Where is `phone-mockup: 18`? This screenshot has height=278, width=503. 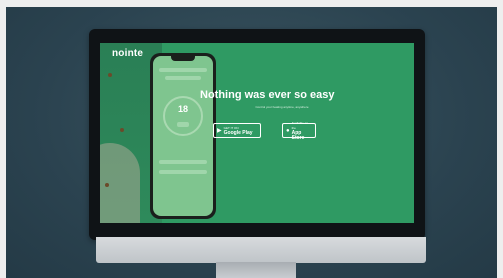 phone-mockup: 18 is located at coordinates (183, 136).